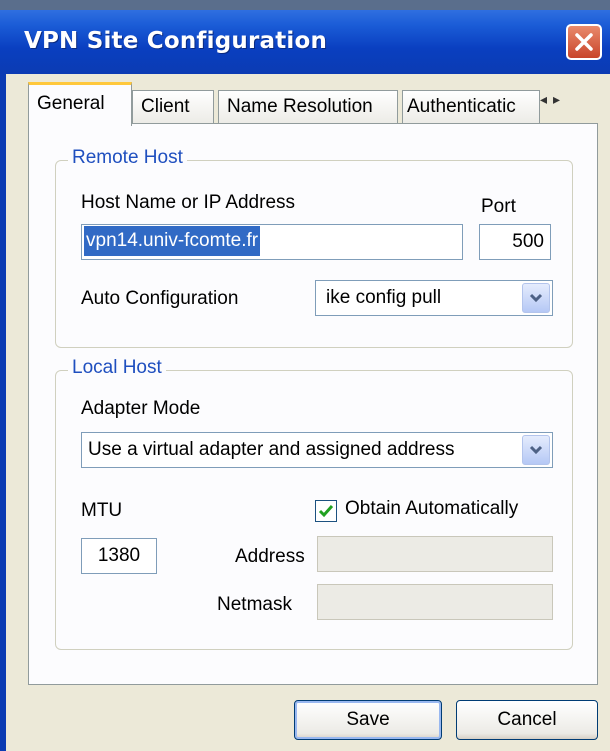  I want to click on netmask-input, so click(435, 602).